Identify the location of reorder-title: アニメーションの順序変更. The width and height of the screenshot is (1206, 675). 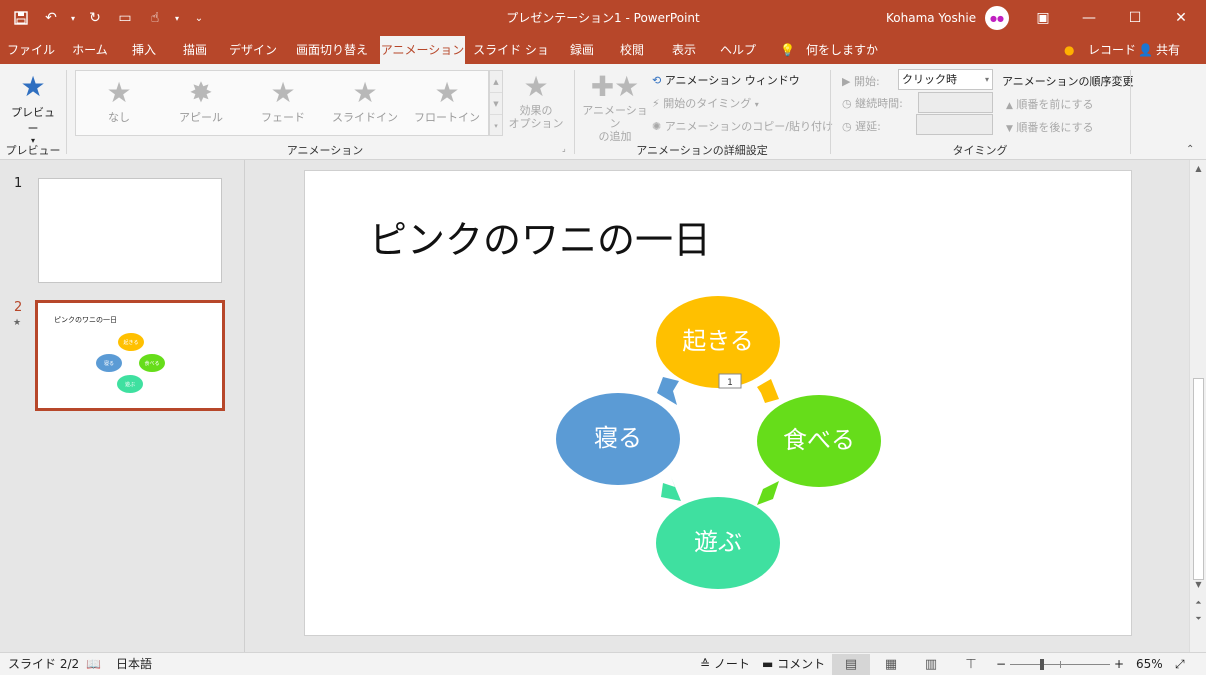
(1068, 81).